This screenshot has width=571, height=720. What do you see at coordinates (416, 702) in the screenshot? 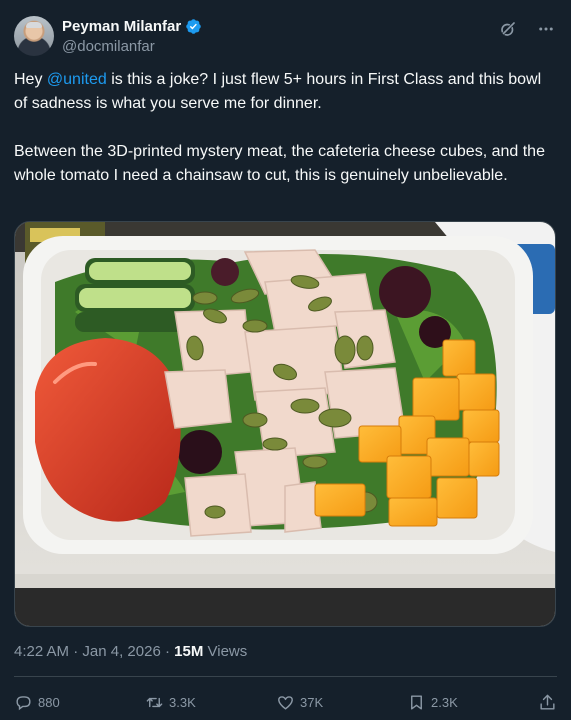
I see `bookmark-icon` at bounding box center [416, 702].